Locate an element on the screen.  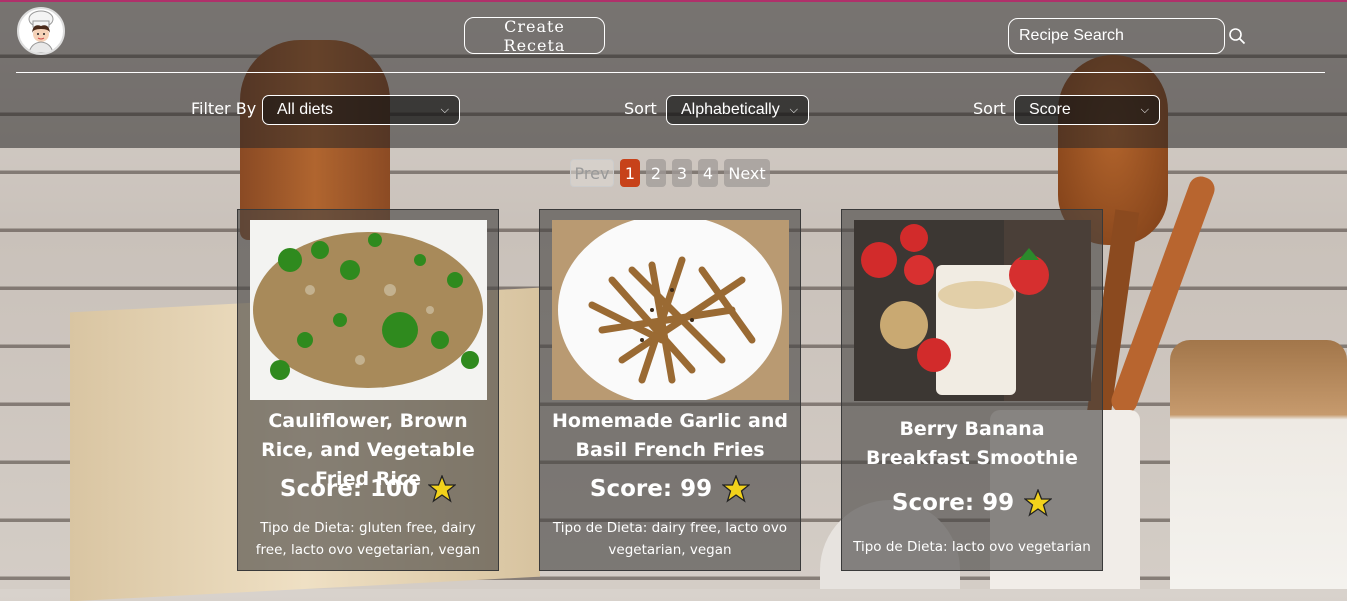
recipe-title: Homemade Garlic and Basil French Fries is located at coordinates (670, 435).